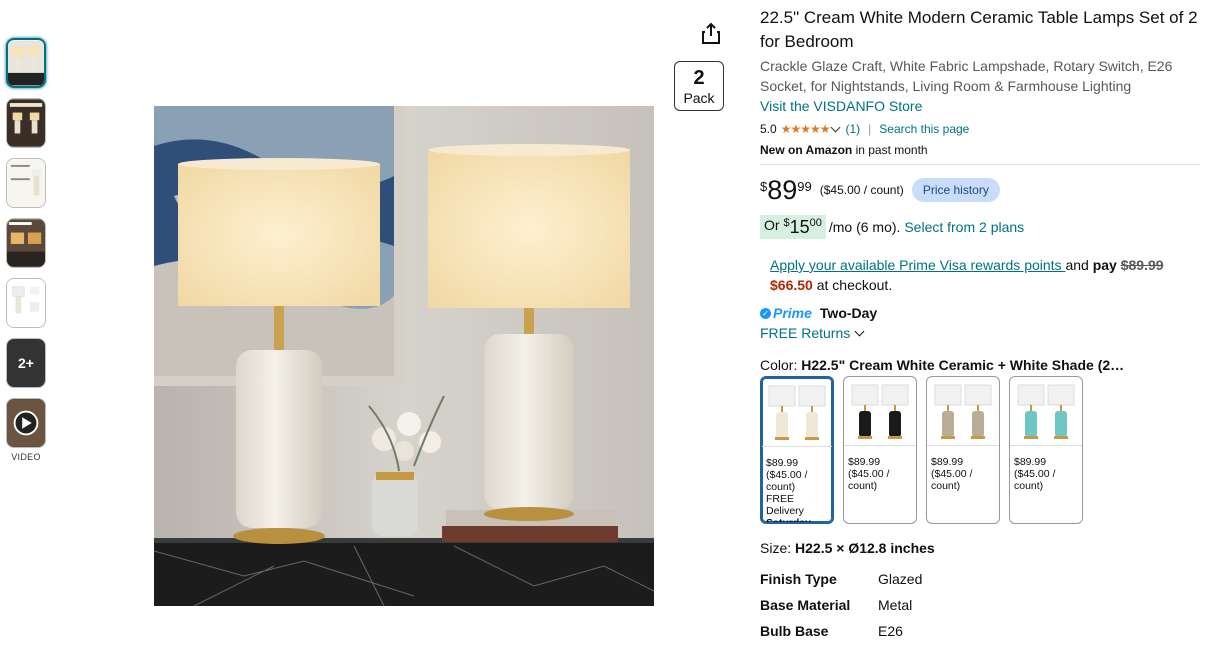  Describe the element at coordinates (980, 106) in the screenshot. I see `store-link: Visit the VISDANFO Store` at that location.